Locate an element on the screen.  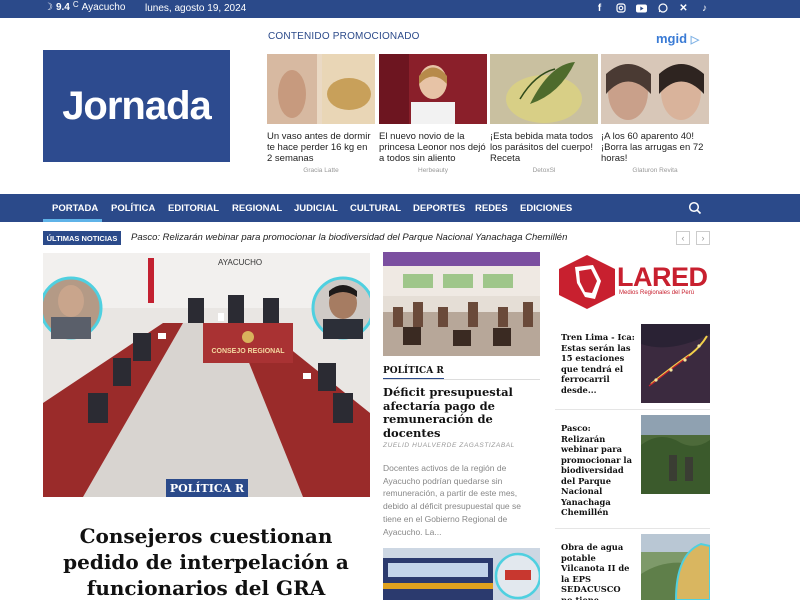
site-logo-text: Jornada is located at coordinates (137, 105).